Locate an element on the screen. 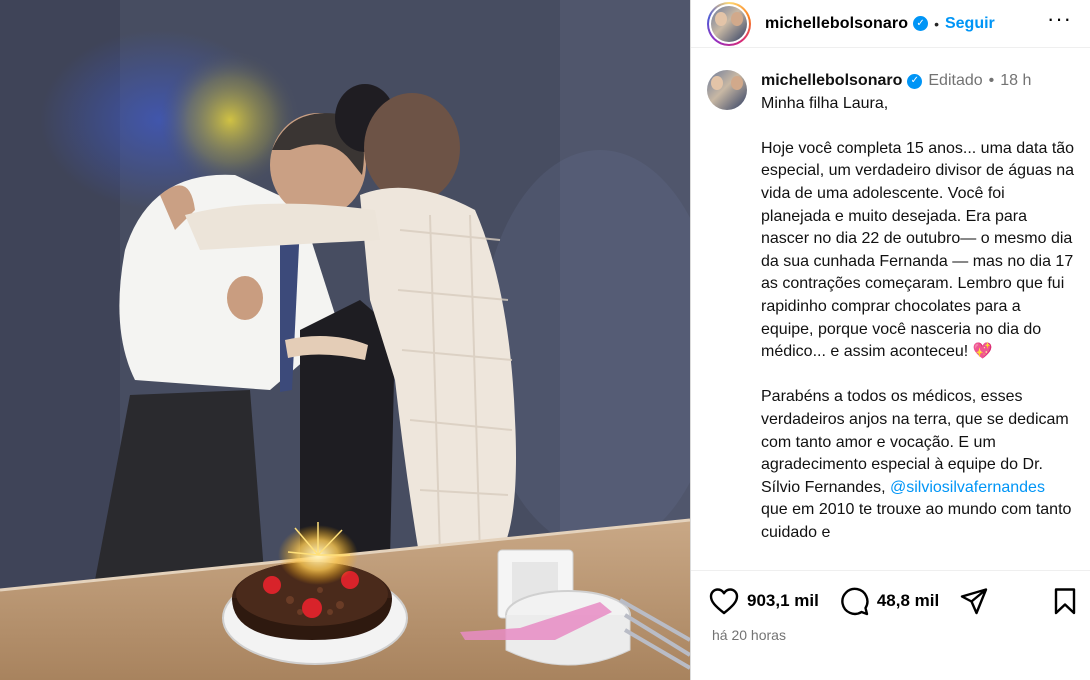 This screenshot has width=1090, height=680. share-icon is located at coordinates (974, 601).